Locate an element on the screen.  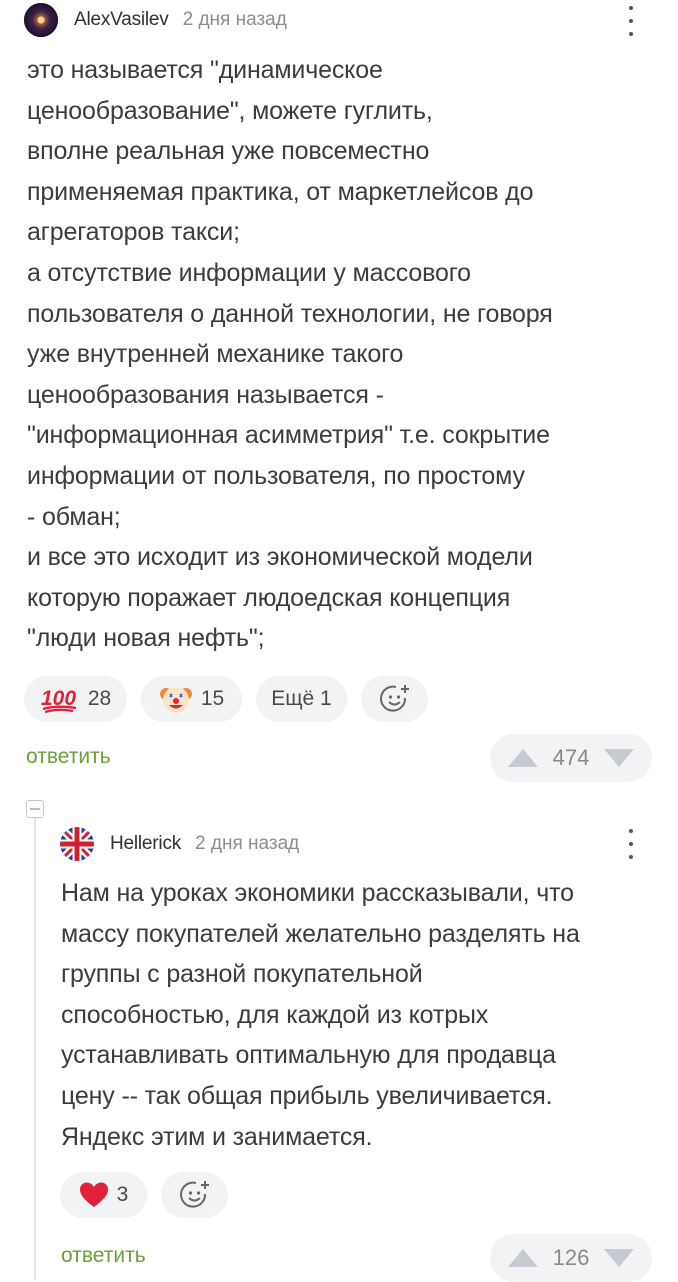
thread-line is located at coordinates (35, 1049).